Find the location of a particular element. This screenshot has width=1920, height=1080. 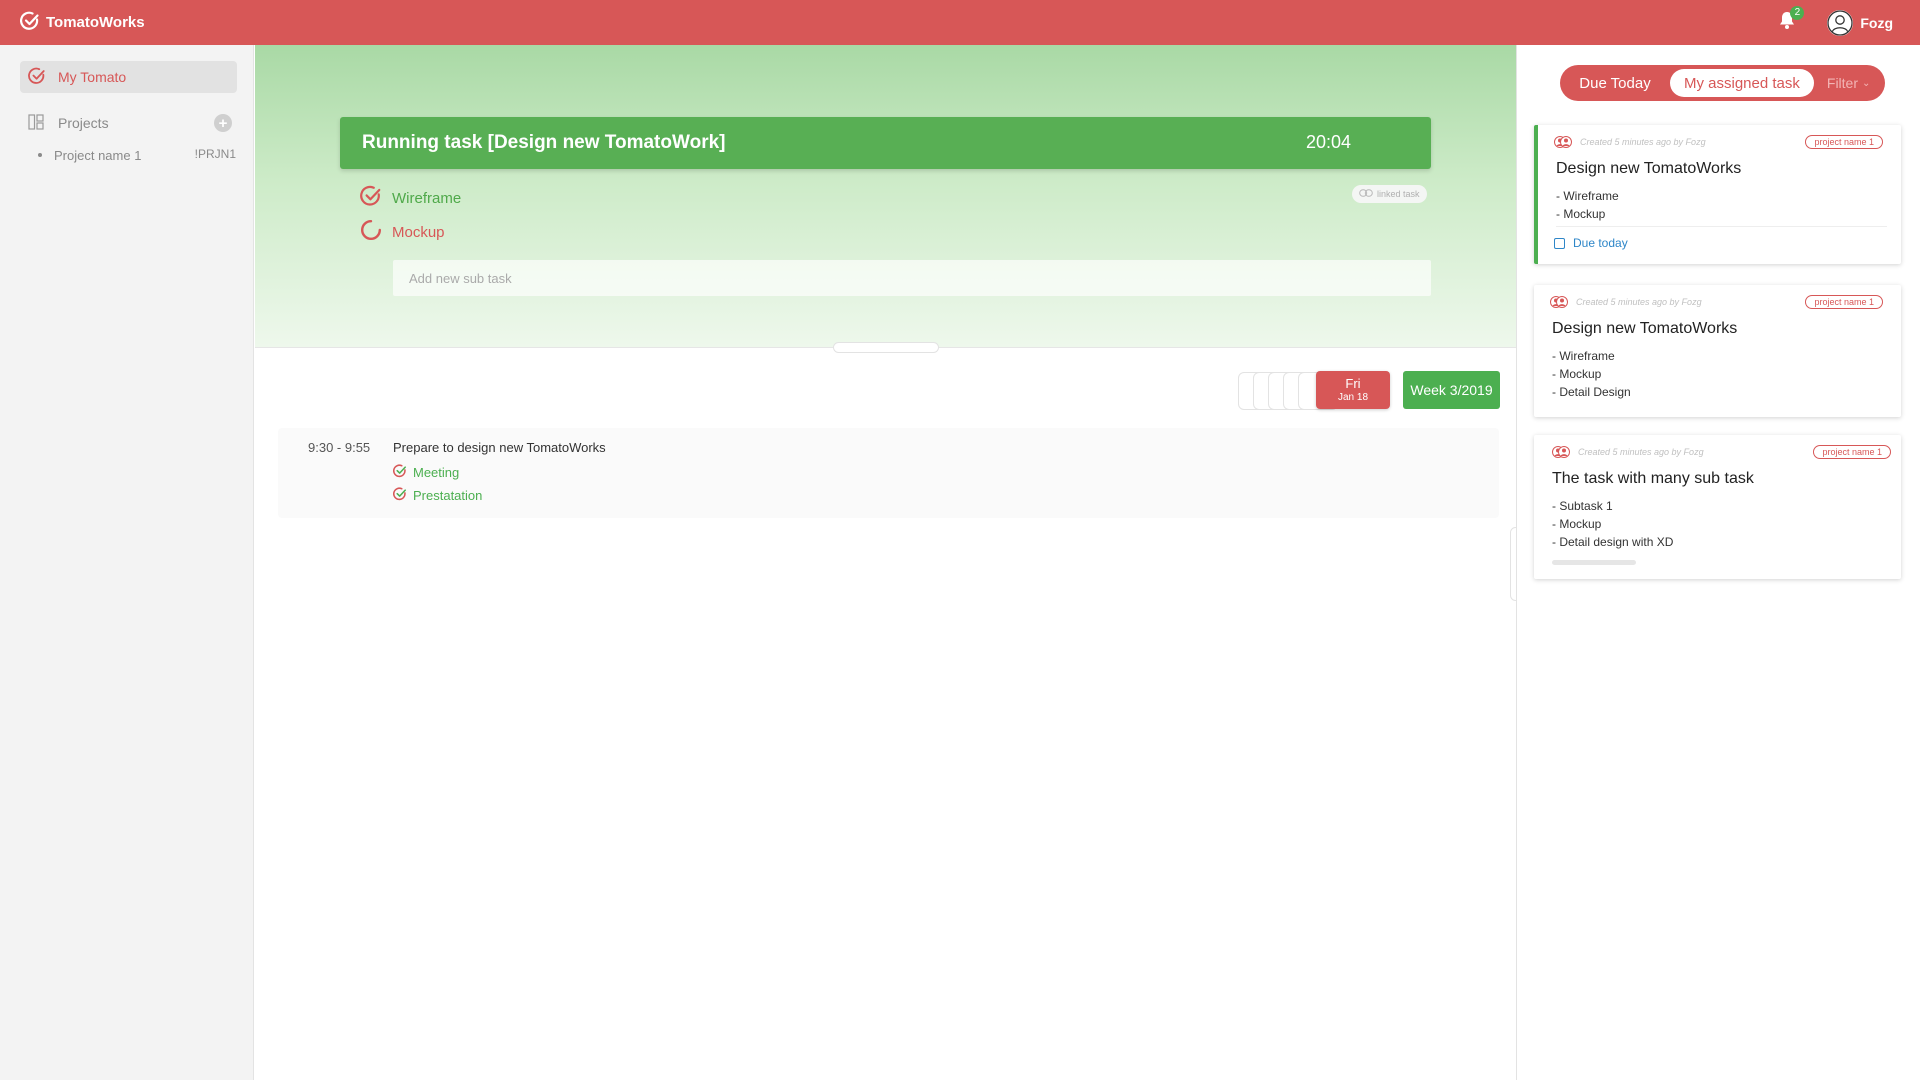

filter-label: Filter is located at coordinates (1842, 83).